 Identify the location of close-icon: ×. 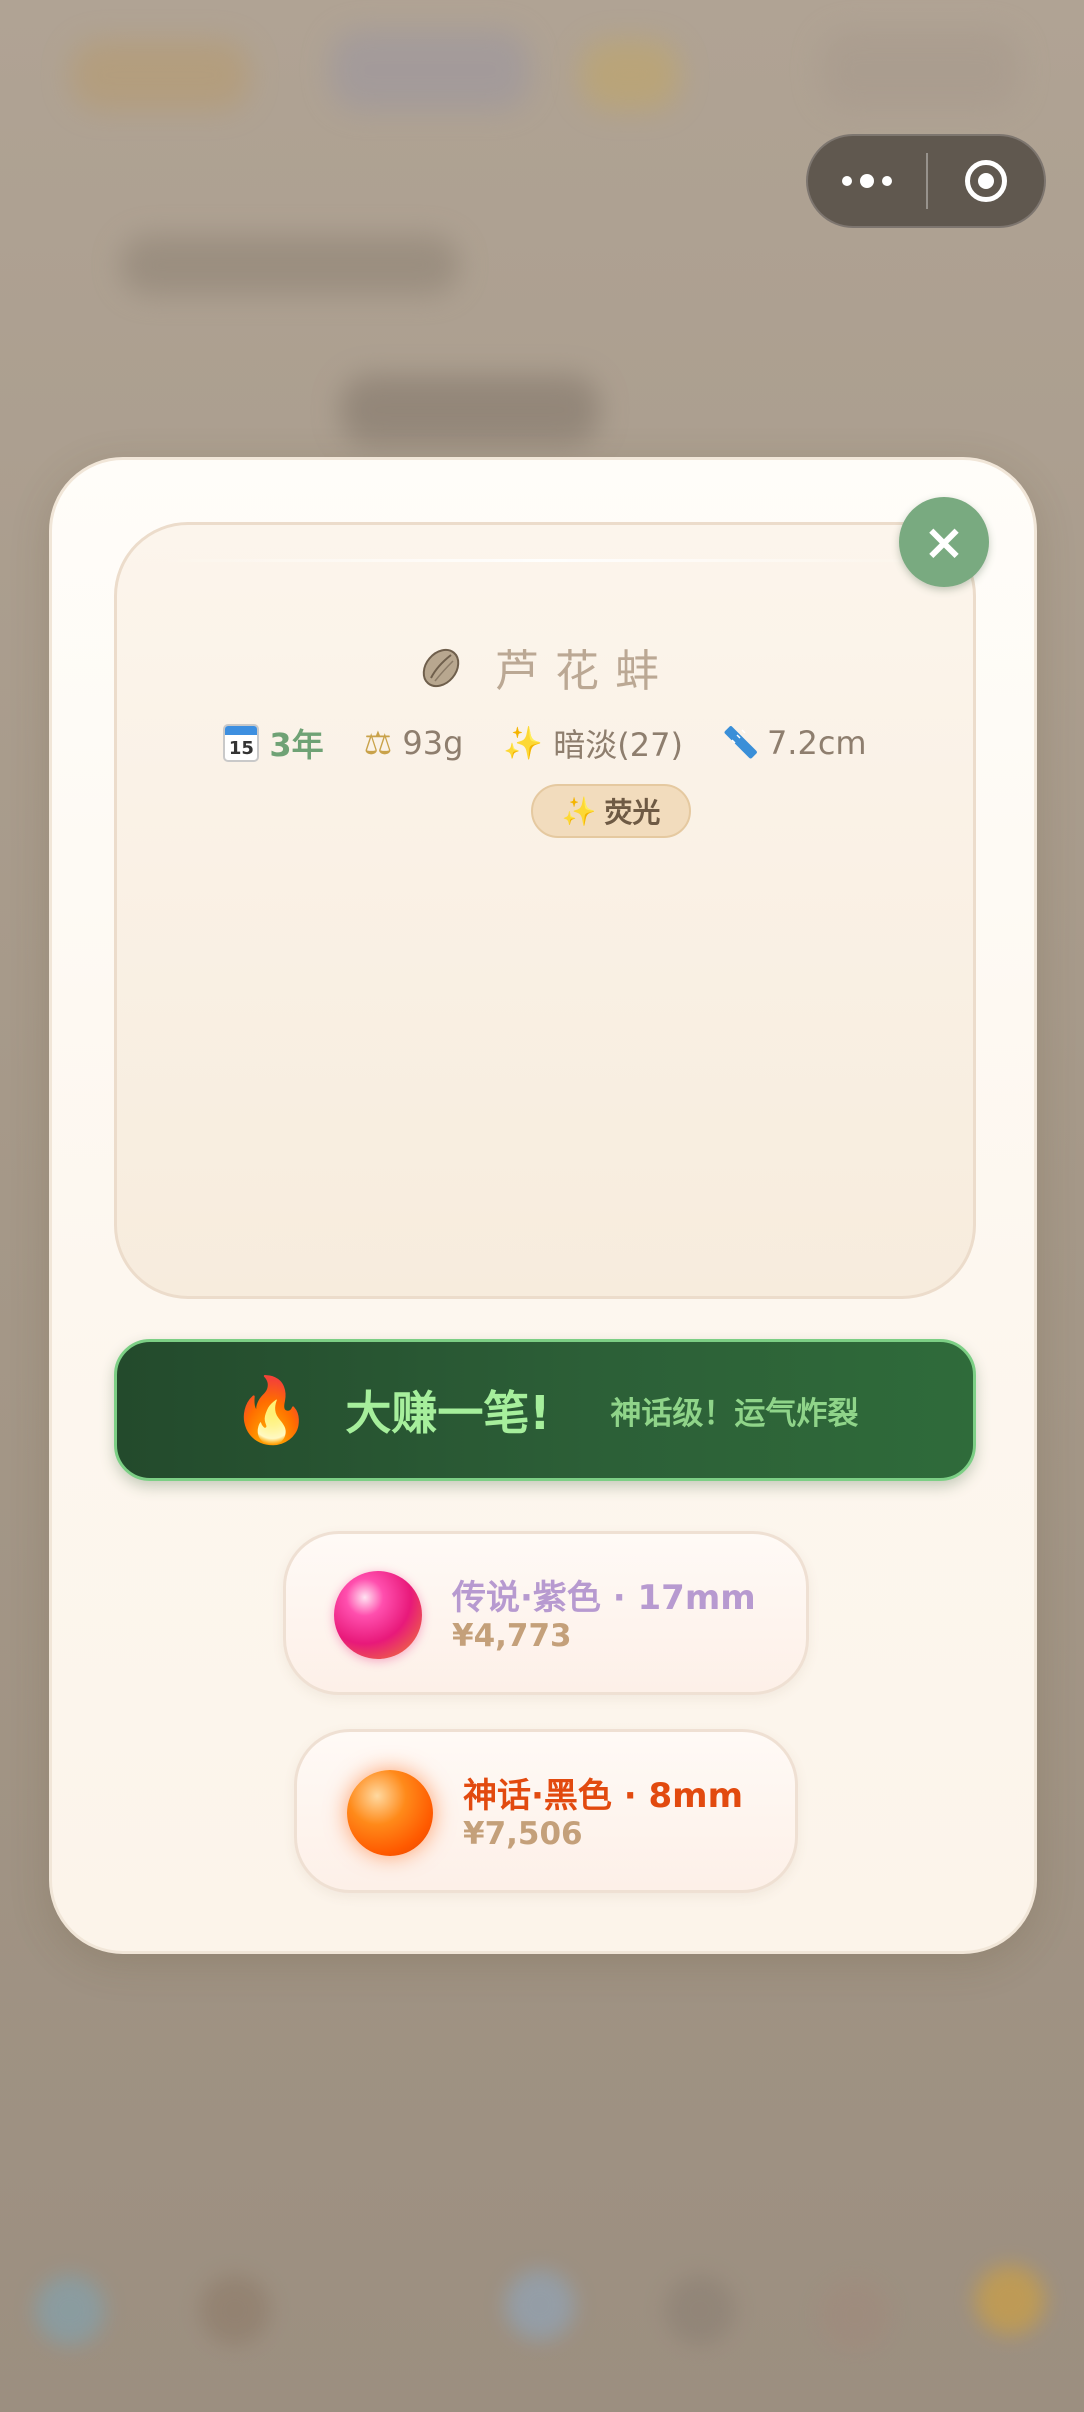
(944, 542).